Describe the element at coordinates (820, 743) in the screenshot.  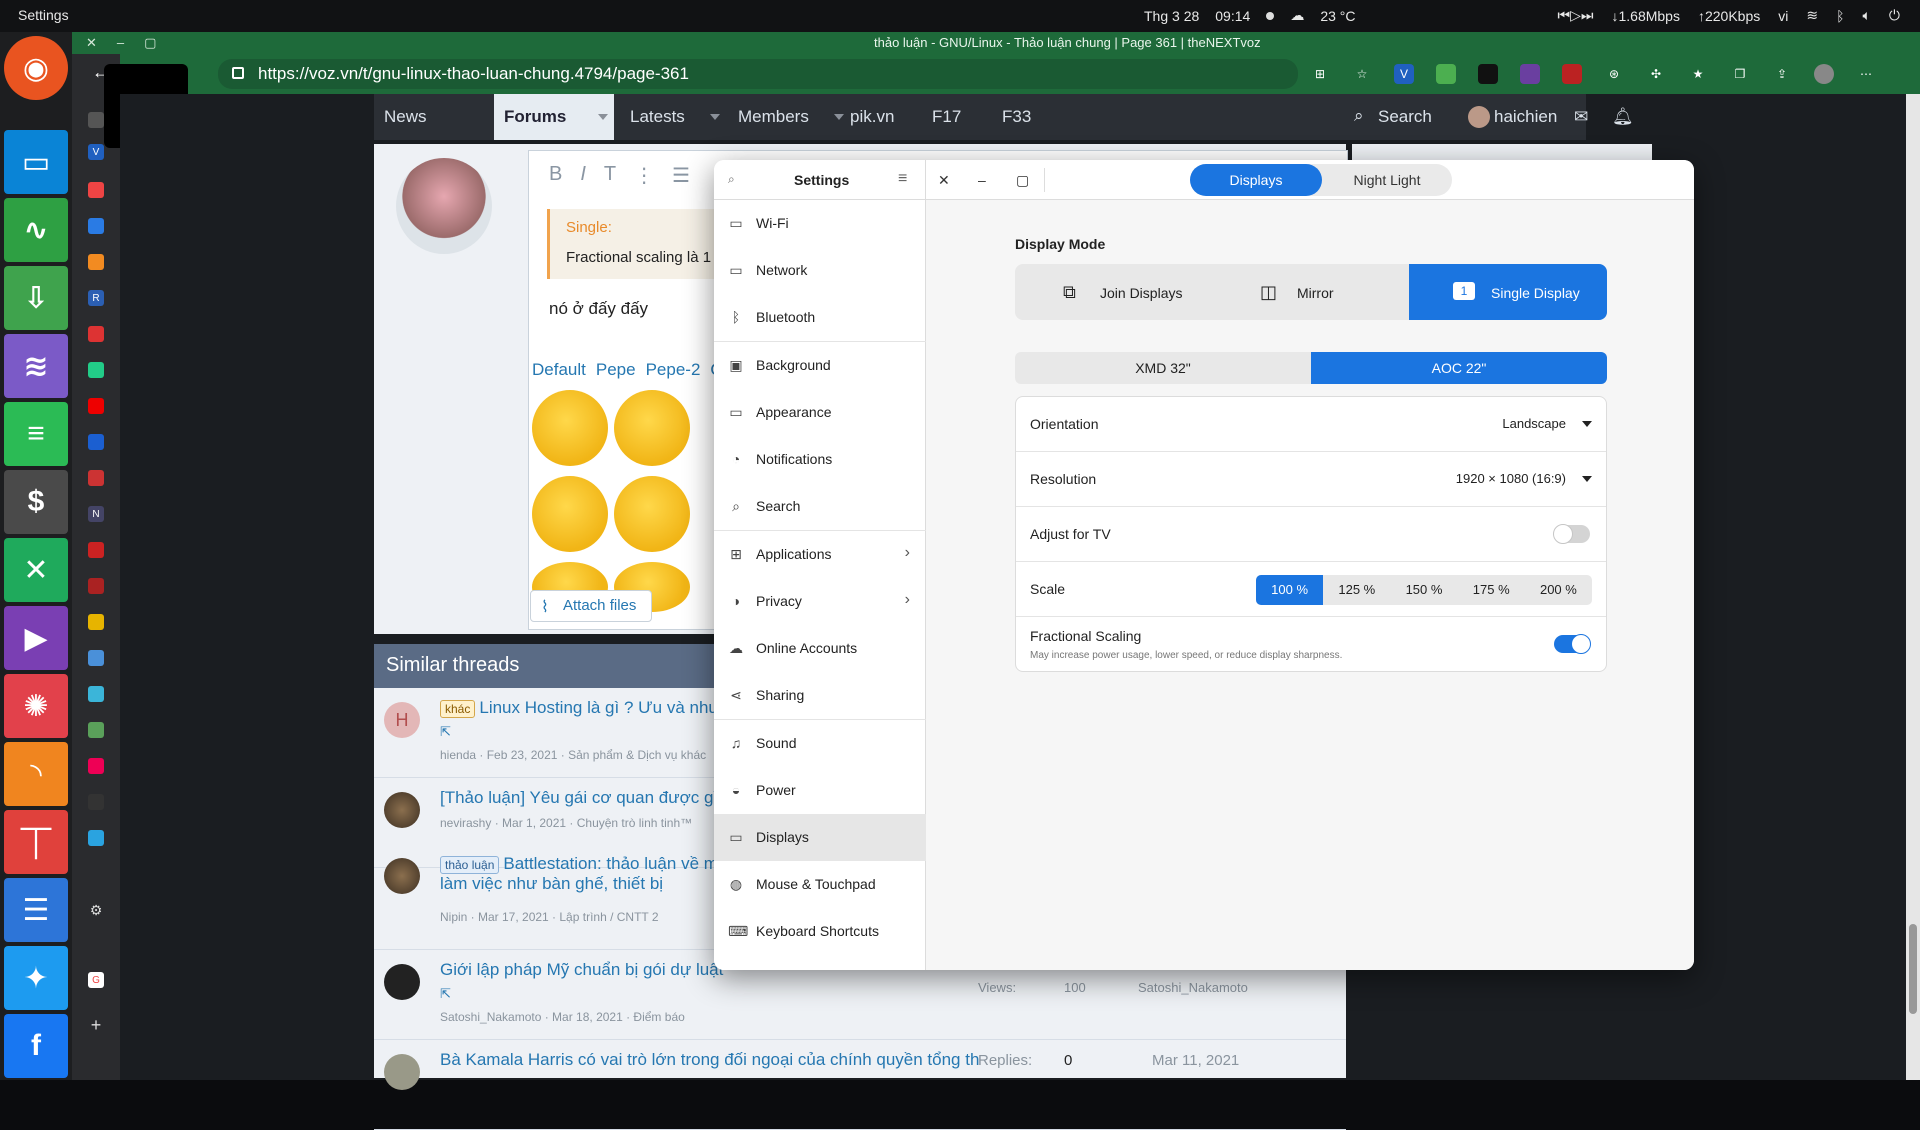
I see `sidebar-item-sound: ♫ Sound` at that location.